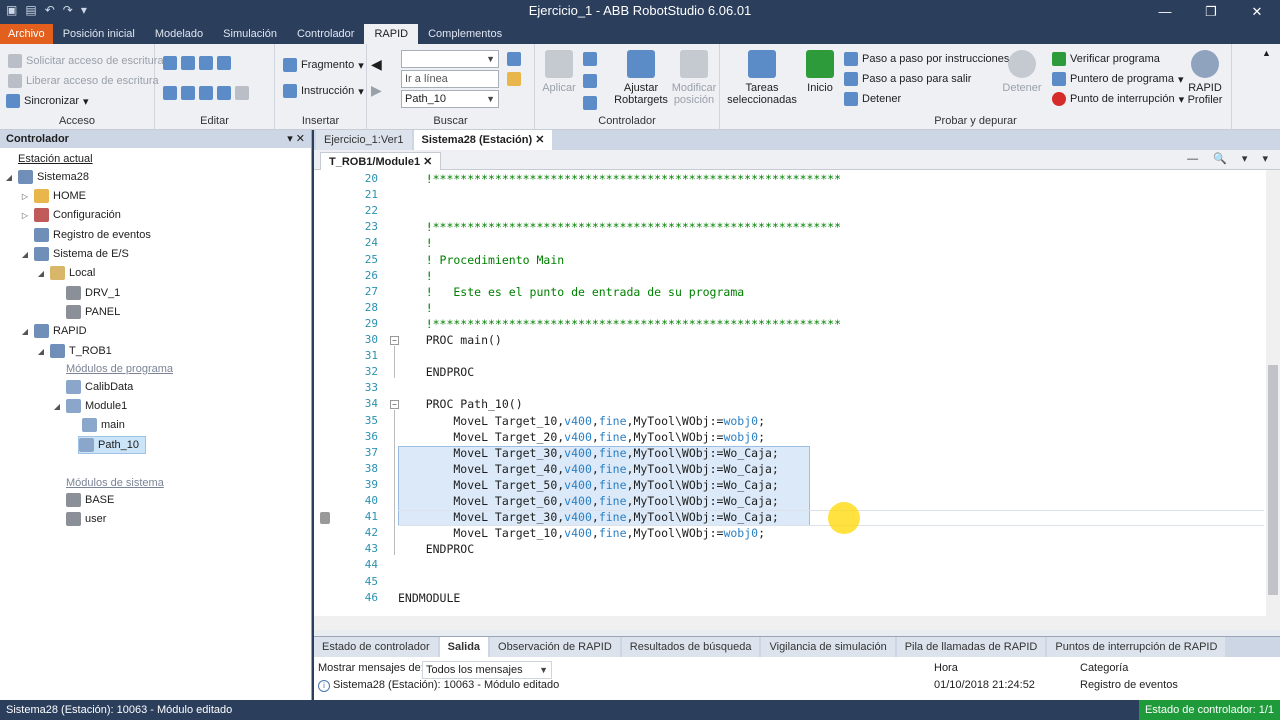 The height and width of the screenshot is (720, 1280). I want to click on detener-small-button: Detener, so click(872, 99).